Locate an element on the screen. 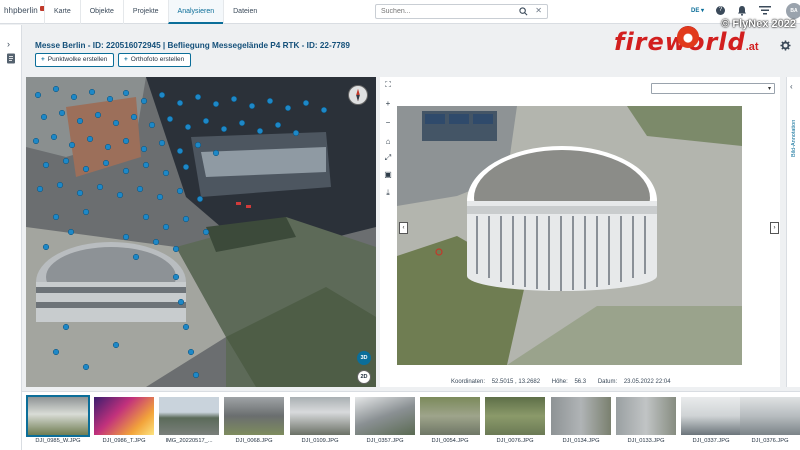 The image size is (800, 450). thumbnail-item: DJI_0076.JPG is located at coordinates (515, 423).